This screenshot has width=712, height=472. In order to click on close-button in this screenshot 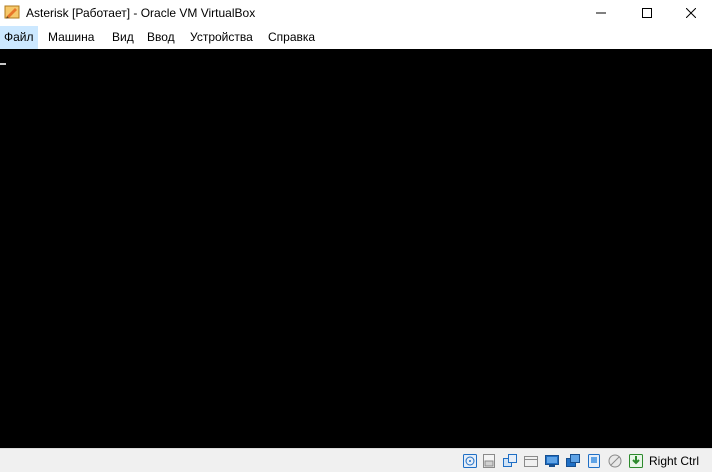, I will do `click(691, 13)`.